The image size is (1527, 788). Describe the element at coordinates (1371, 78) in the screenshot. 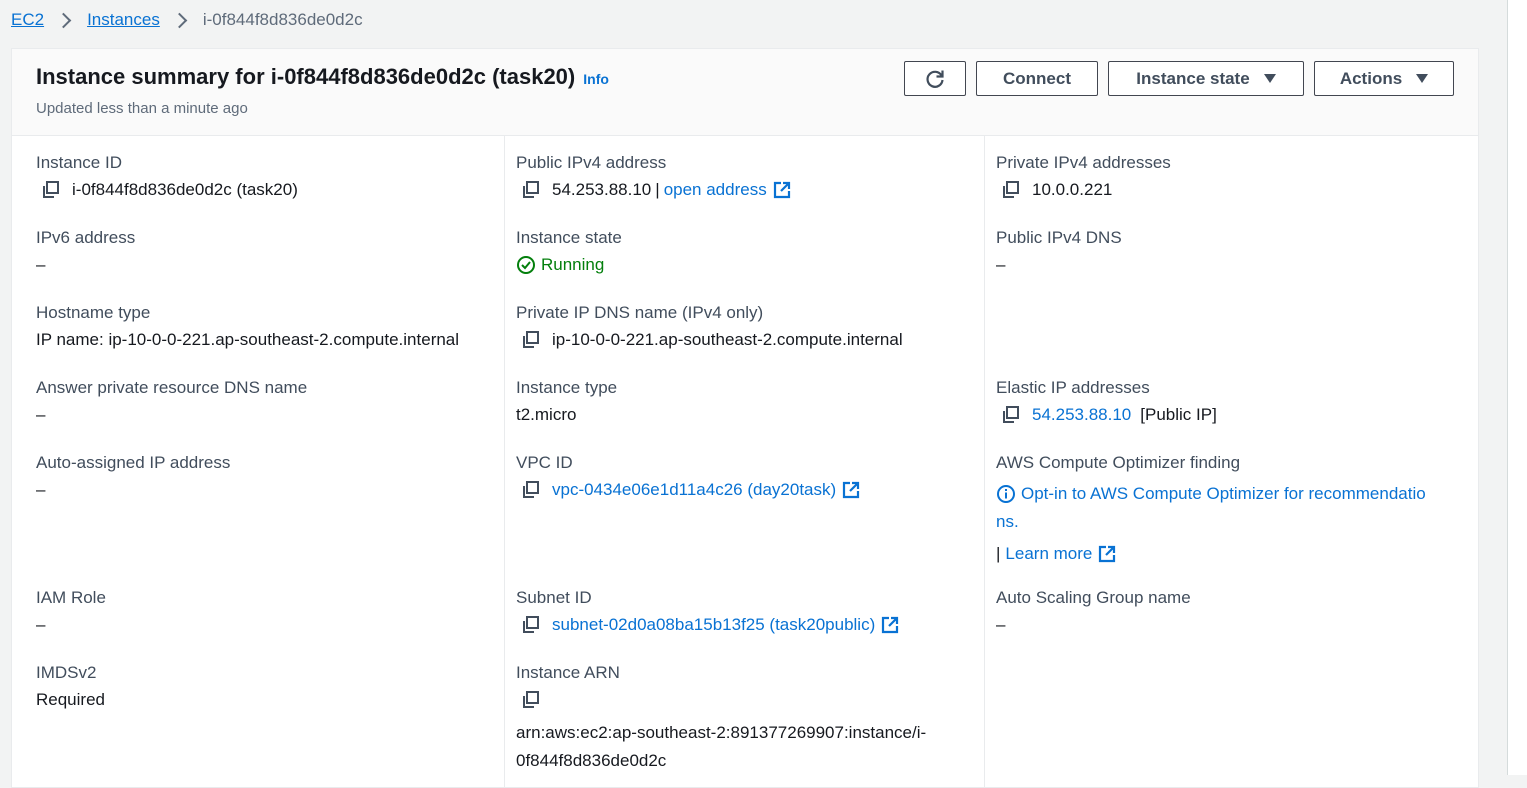

I see `actions-label: Actions` at that location.